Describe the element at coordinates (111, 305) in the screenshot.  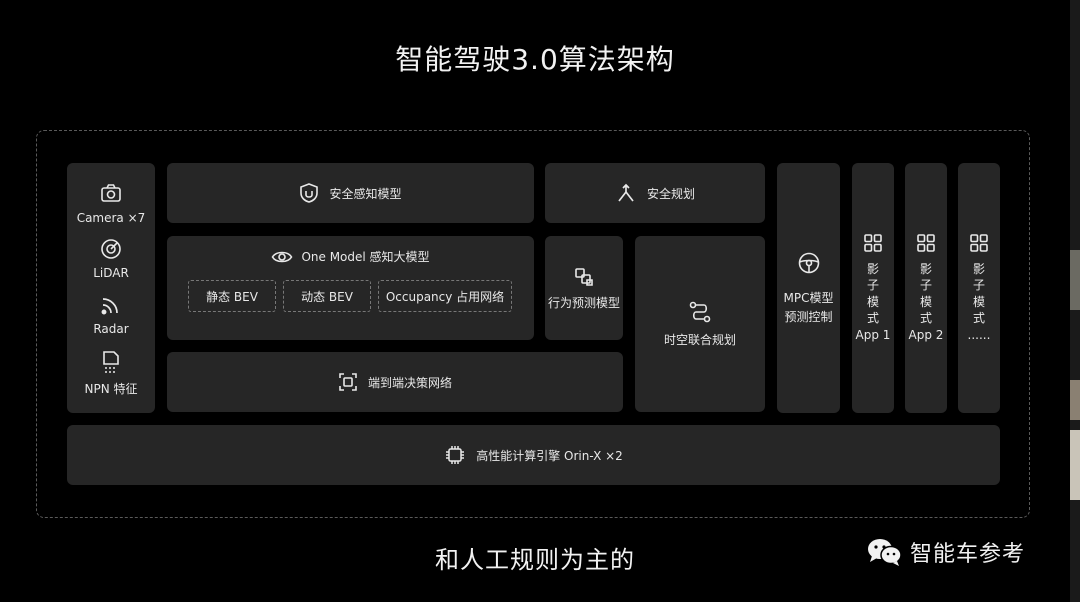
I see `radar-icon` at that location.